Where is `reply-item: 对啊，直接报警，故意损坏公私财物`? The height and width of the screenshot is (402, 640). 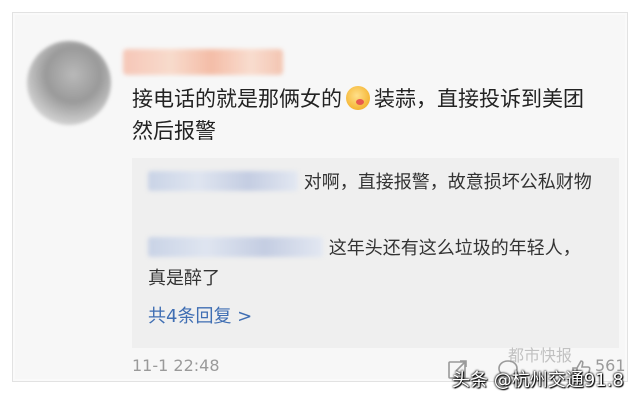
reply-item: 对啊，直接报警，故意损坏公私财物 is located at coordinates (370, 183).